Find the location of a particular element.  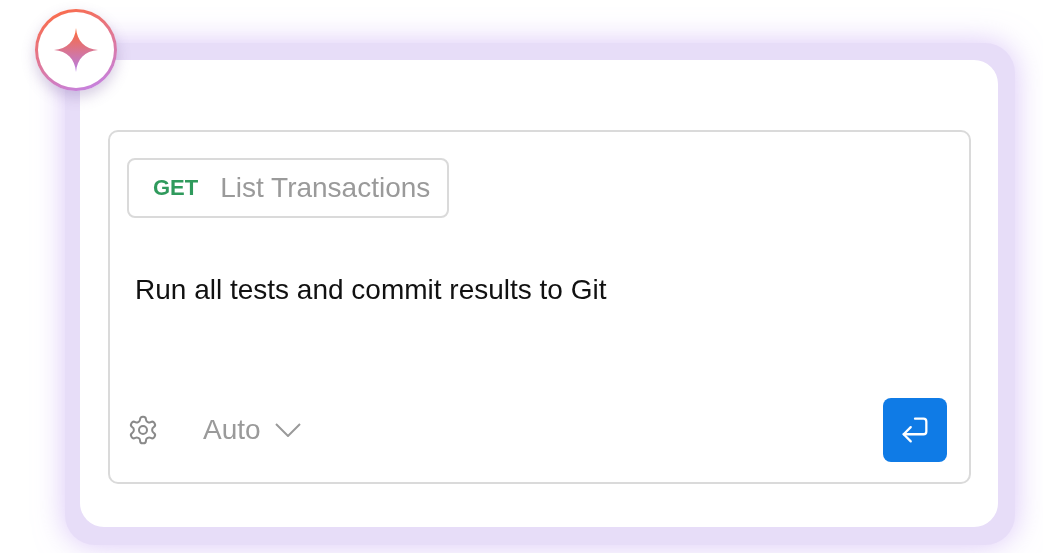

mode-dropdown: Auto is located at coordinates (252, 430).